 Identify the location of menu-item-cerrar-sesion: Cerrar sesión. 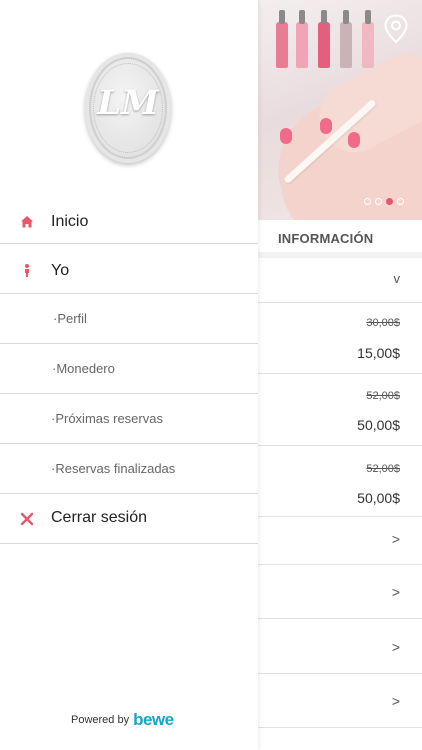
(129, 519).